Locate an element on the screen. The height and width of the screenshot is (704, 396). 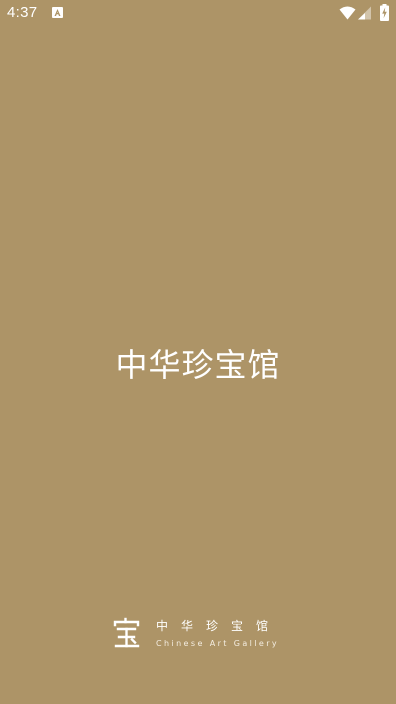
splash-title: 中华珍宝馆 is located at coordinates (198, 365).